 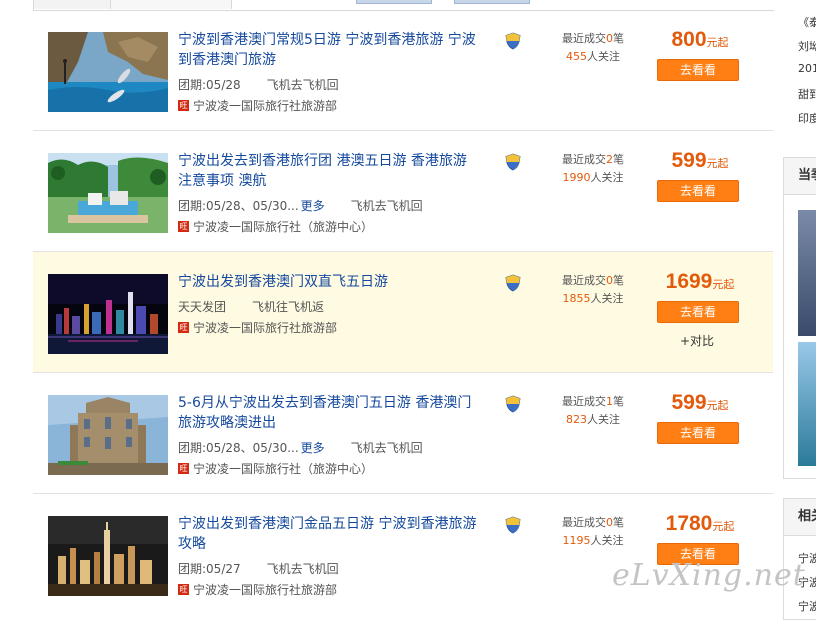 I want to click on site-watermark: eLvXing.net, so click(x=709, y=575).